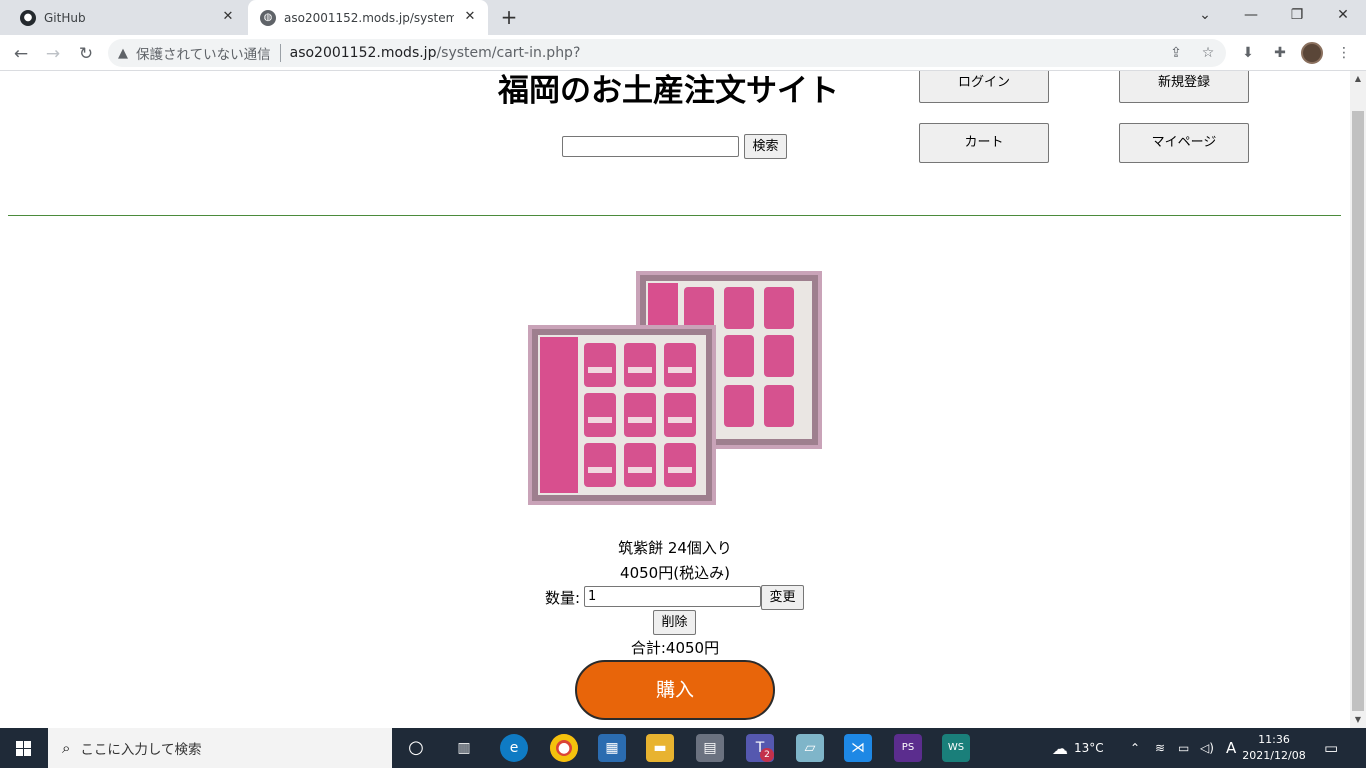 This screenshot has height=768, width=1366. Describe the element at coordinates (1207, 748) in the screenshot. I see `volume-icon: ◁)` at that location.